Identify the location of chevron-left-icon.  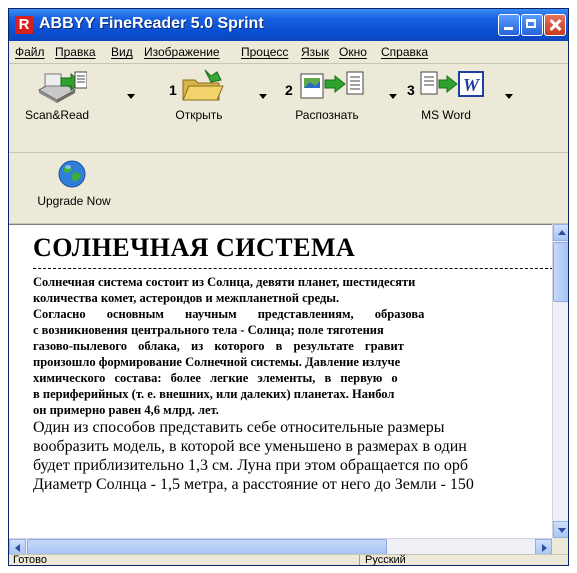
(17, 548).